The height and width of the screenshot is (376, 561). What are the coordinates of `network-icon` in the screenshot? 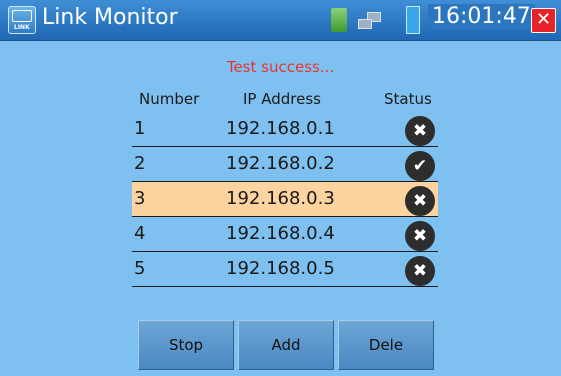 It's located at (22, 16).